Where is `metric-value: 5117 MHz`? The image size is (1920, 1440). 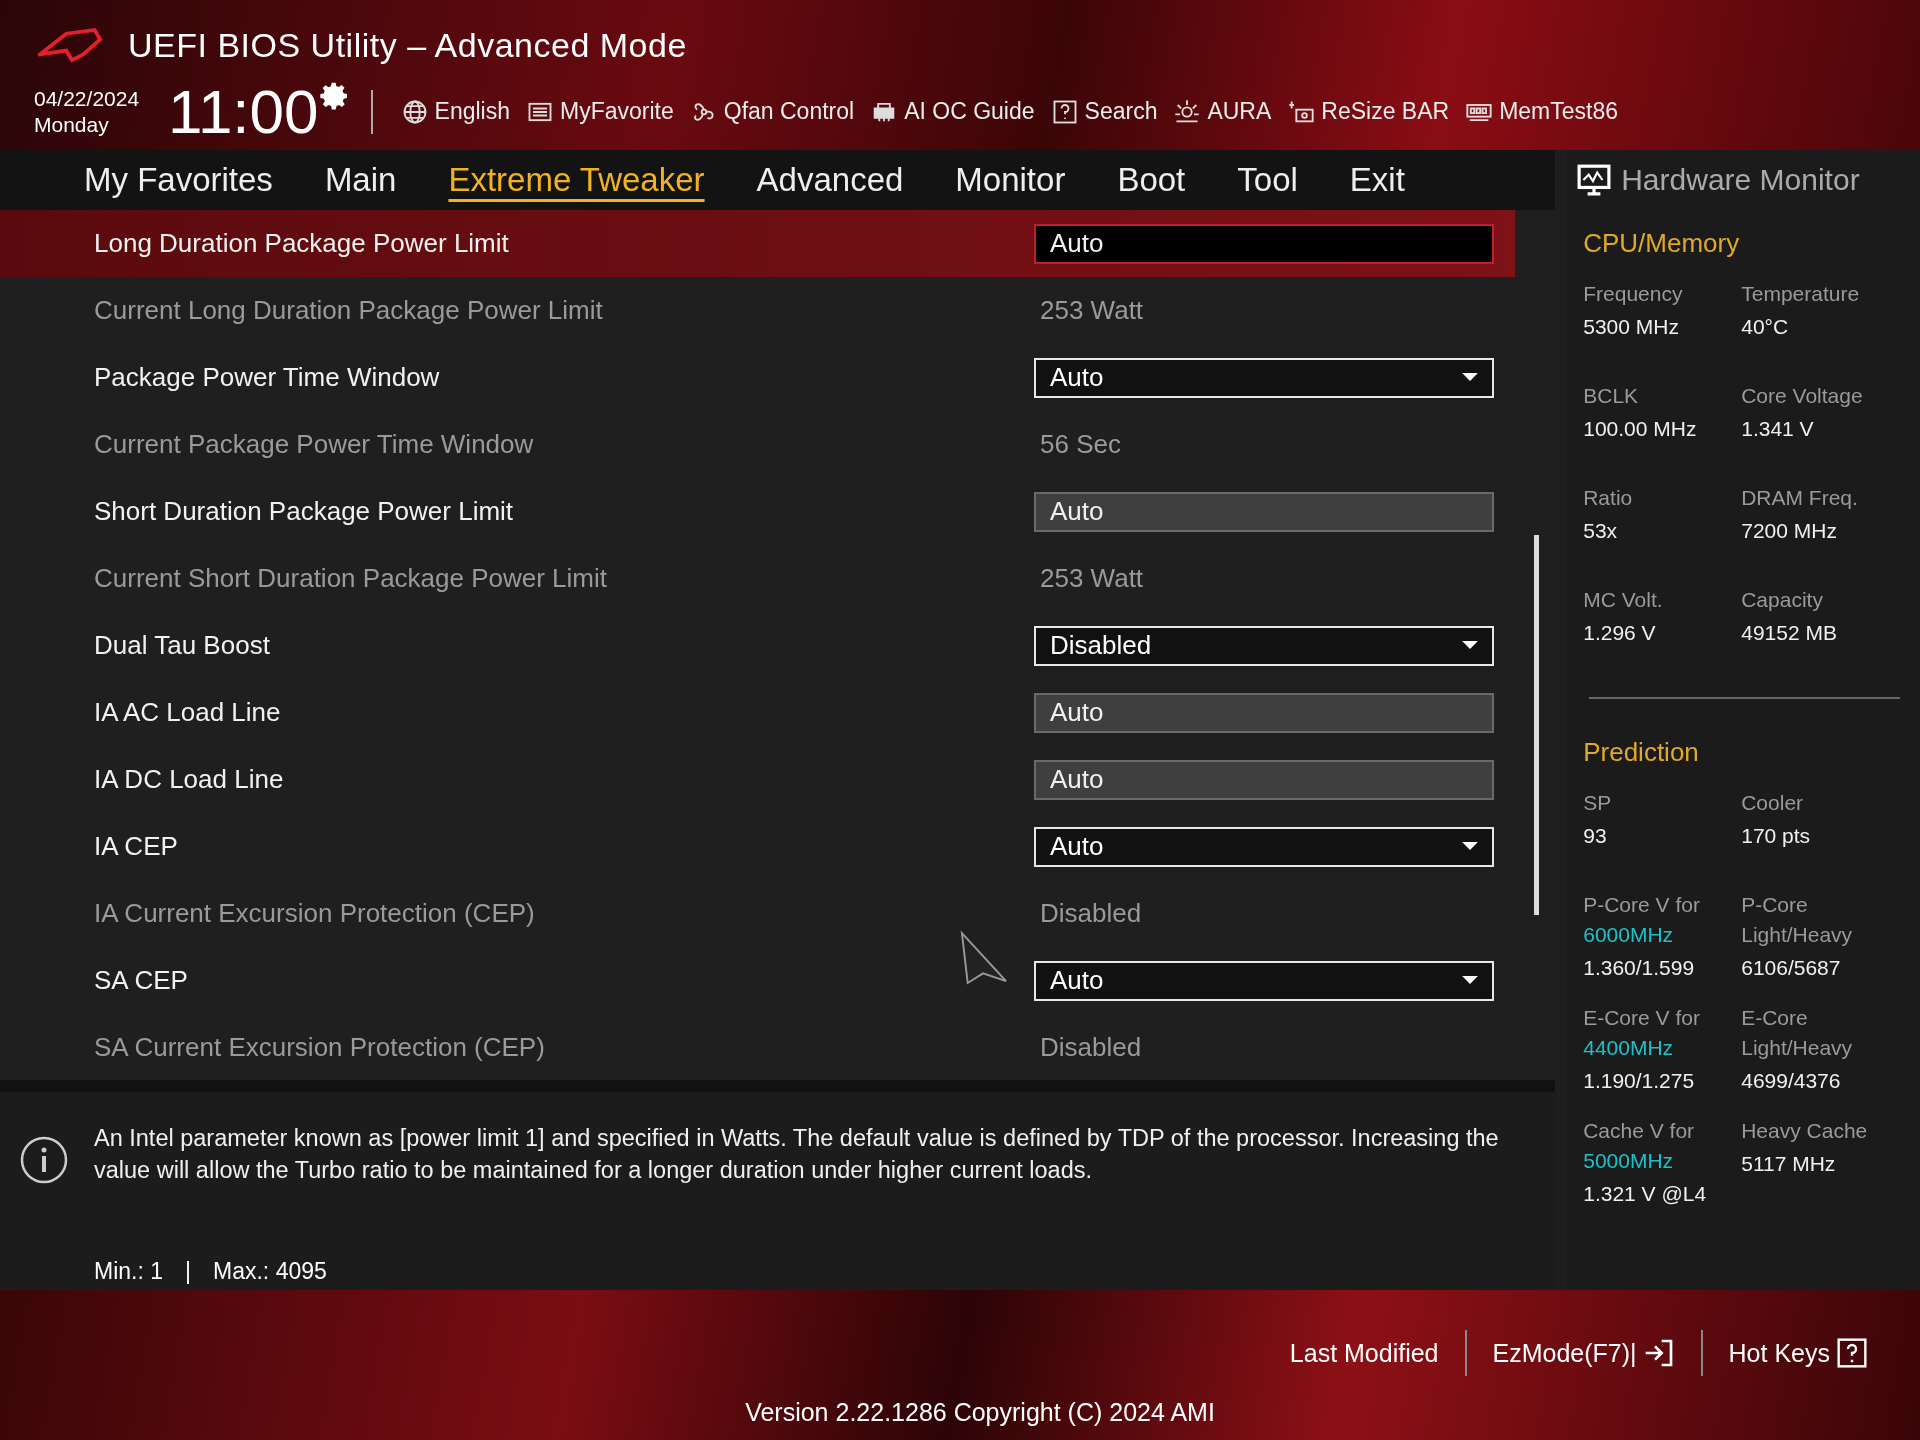 metric-value: 5117 MHz is located at coordinates (1789, 1164).